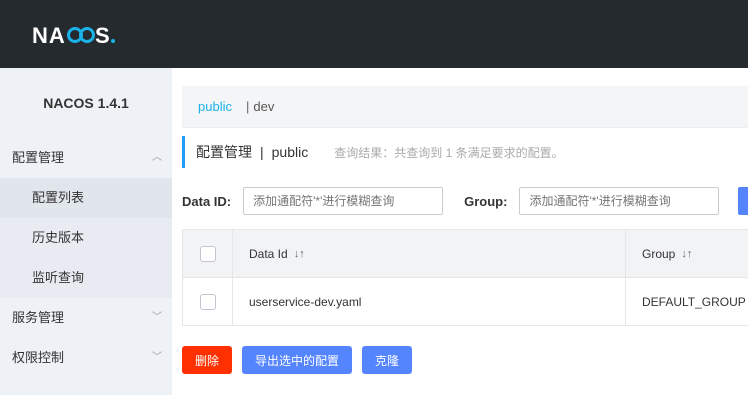 The width and height of the screenshot is (748, 395). Describe the element at coordinates (224, 152) in the screenshot. I see `page-title: 配置管理` at that location.